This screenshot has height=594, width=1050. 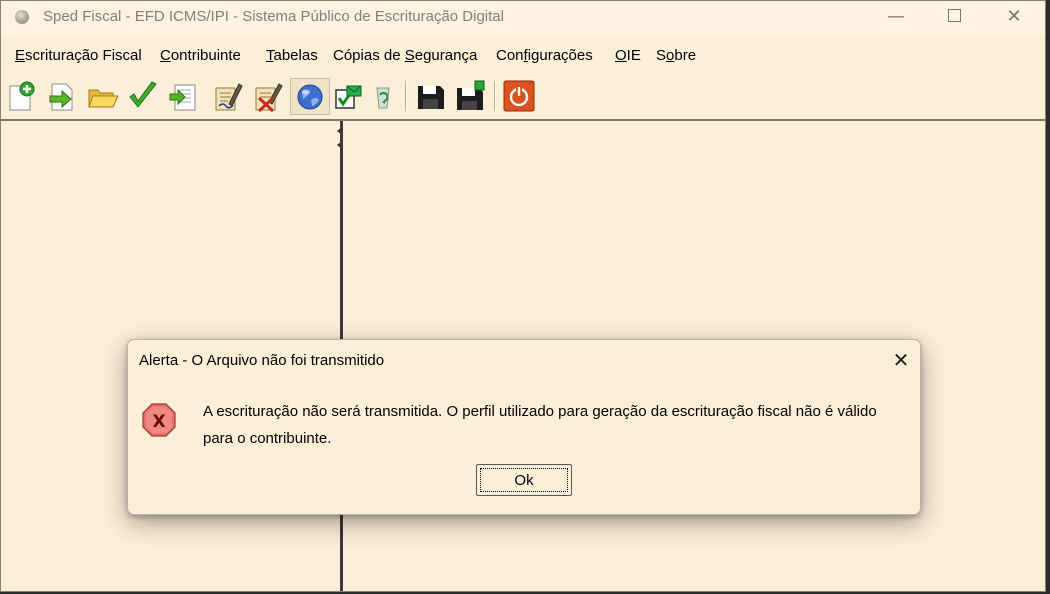 What do you see at coordinates (184, 96) in the screenshot?
I see `export-document-icon` at bounding box center [184, 96].